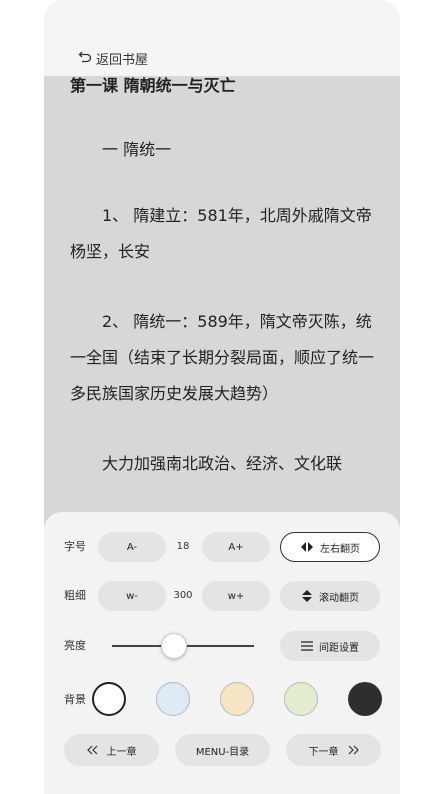 The height and width of the screenshot is (794, 444). I want to click on background-label: 背景, so click(75, 699).